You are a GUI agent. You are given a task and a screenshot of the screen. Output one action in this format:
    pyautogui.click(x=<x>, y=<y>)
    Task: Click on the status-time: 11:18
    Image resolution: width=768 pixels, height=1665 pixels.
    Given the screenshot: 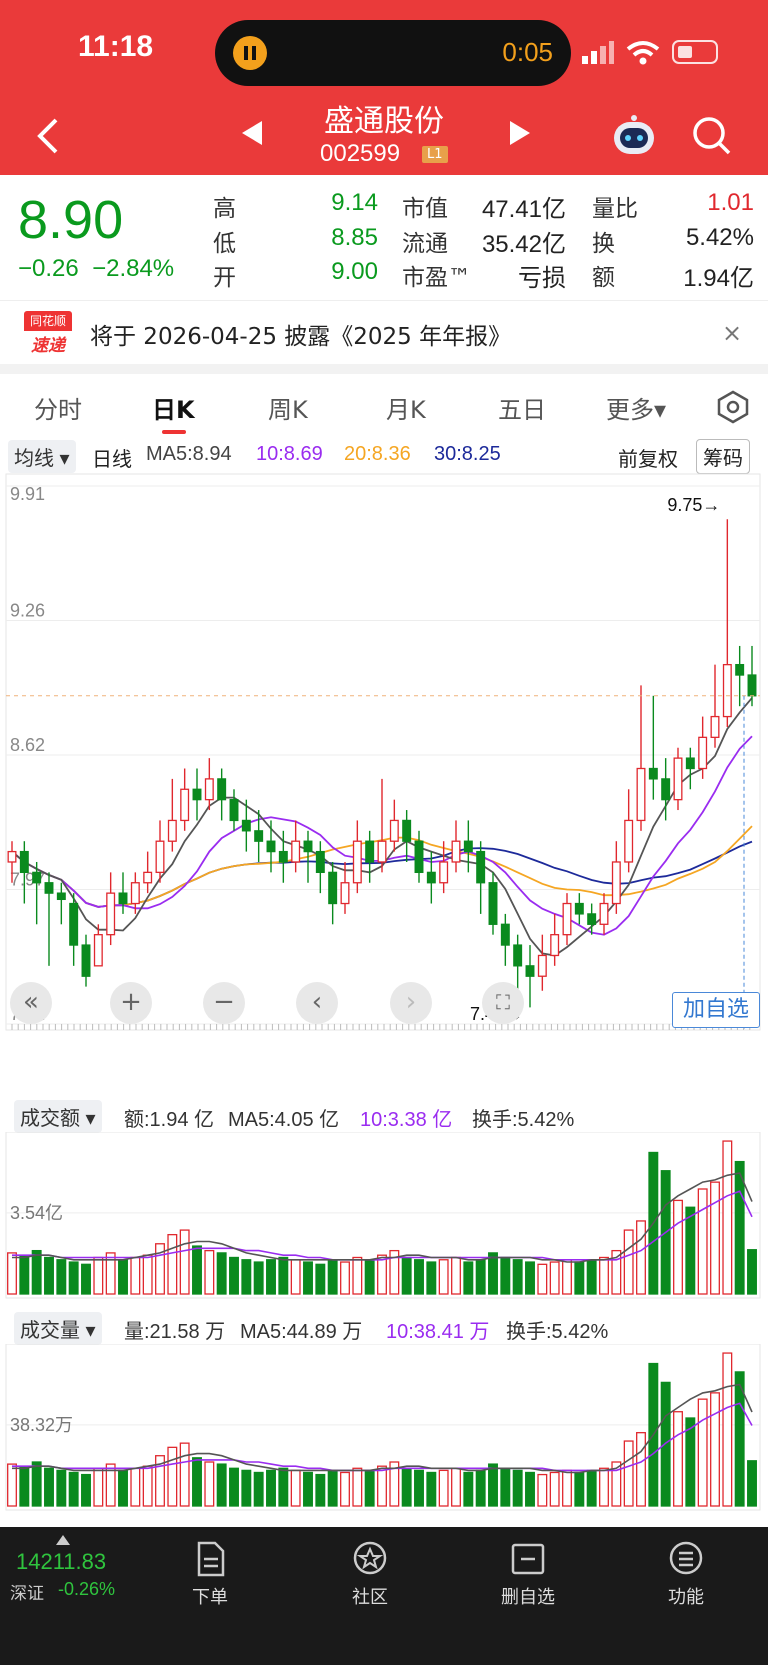 What is the action you would take?
    pyautogui.click(x=116, y=46)
    